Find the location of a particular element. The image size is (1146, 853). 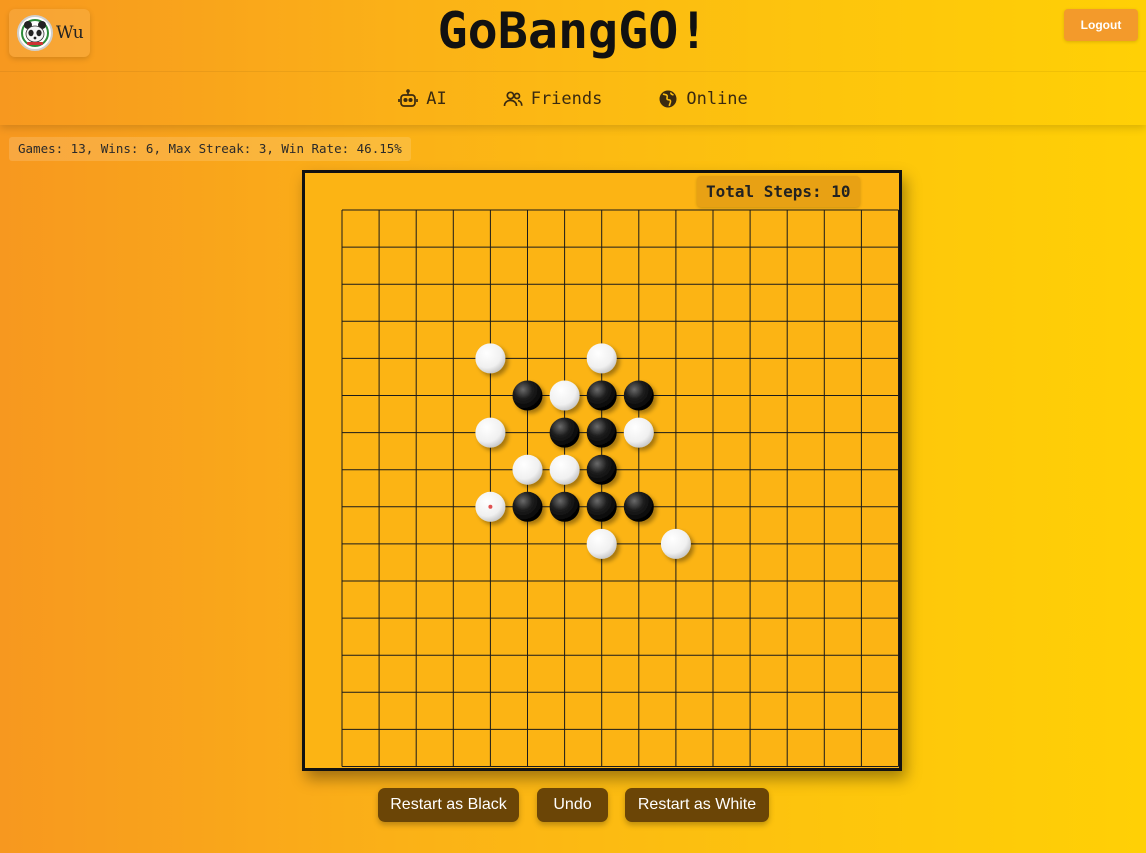

game-controls: Restart as Black Undo Restart as White is located at coordinates (573, 805).